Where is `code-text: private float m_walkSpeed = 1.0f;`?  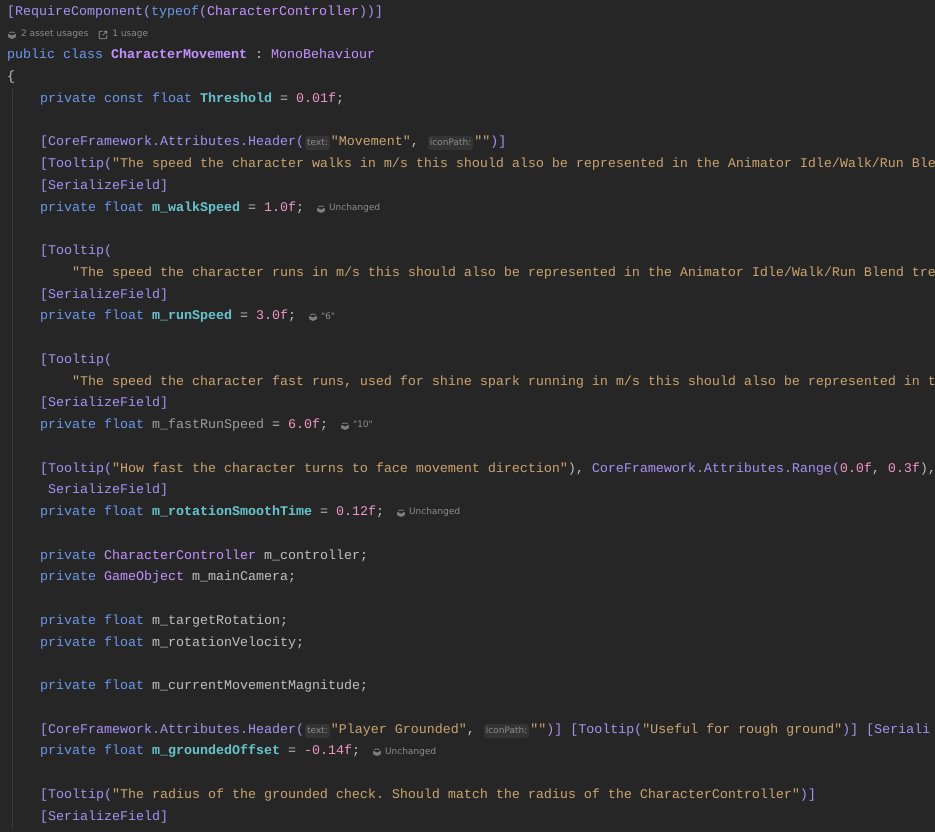 code-text: private float m_walkSpeed = 1.0f; is located at coordinates (172, 209).